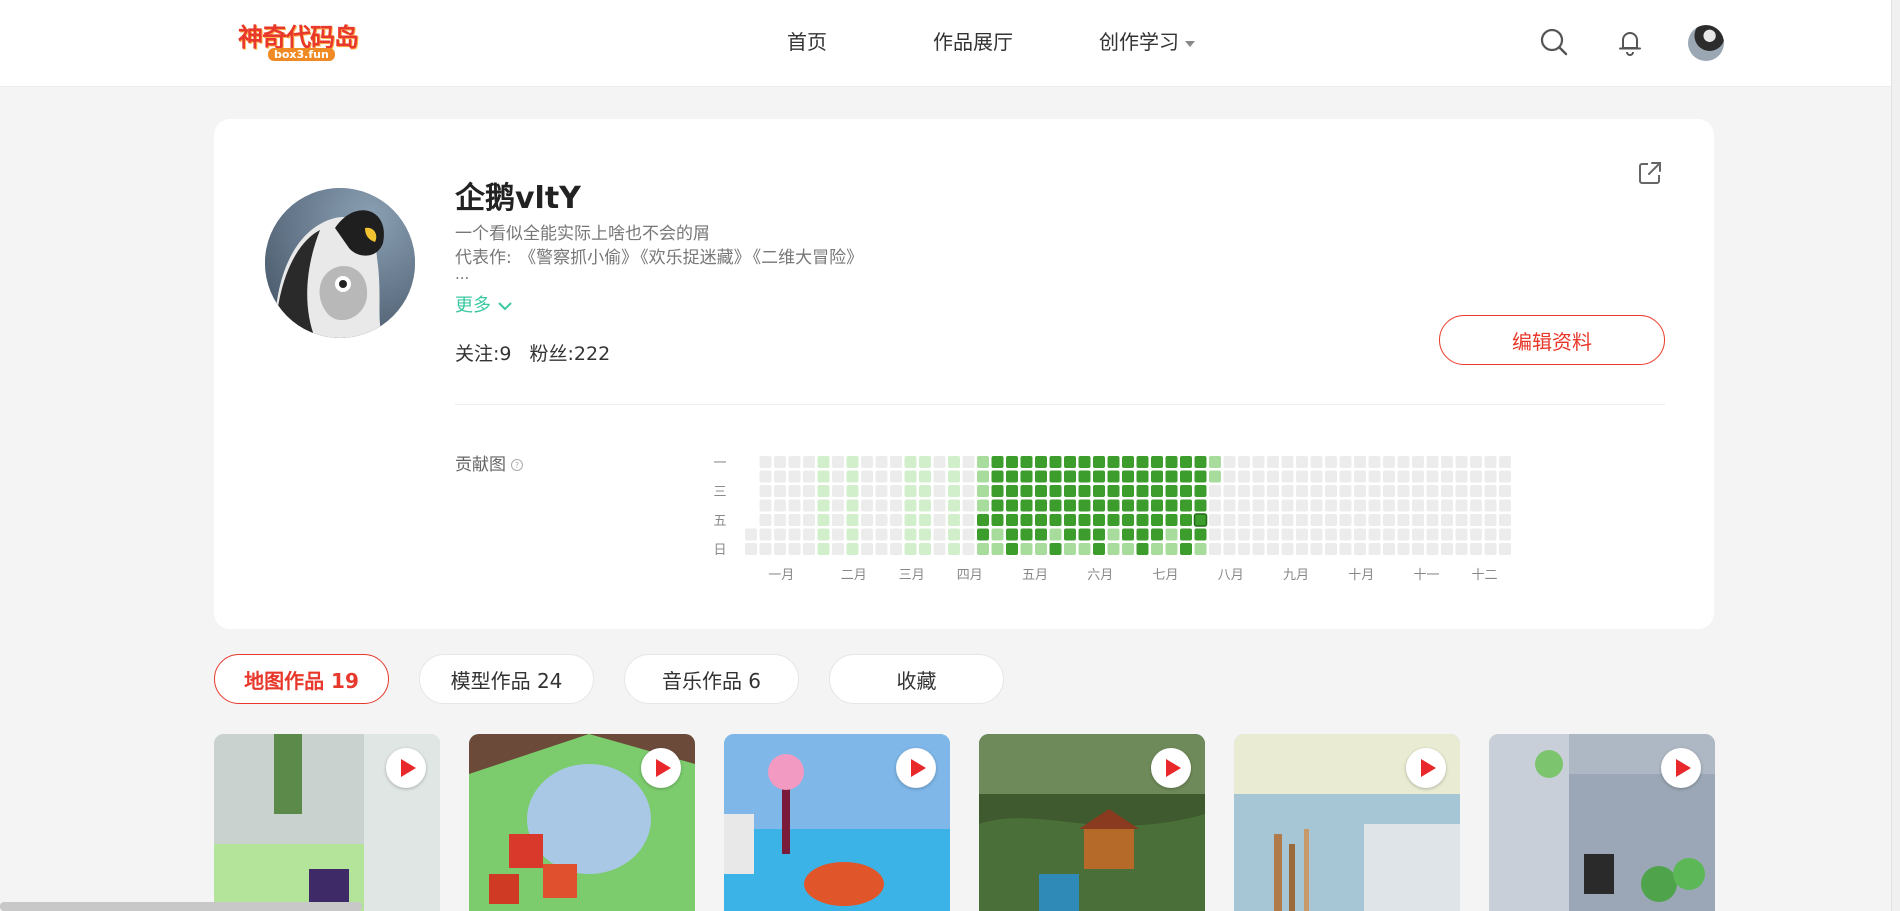 This screenshot has width=1900, height=911. Describe the element at coordinates (1706, 43) in the screenshot. I see `user-avatar` at that location.